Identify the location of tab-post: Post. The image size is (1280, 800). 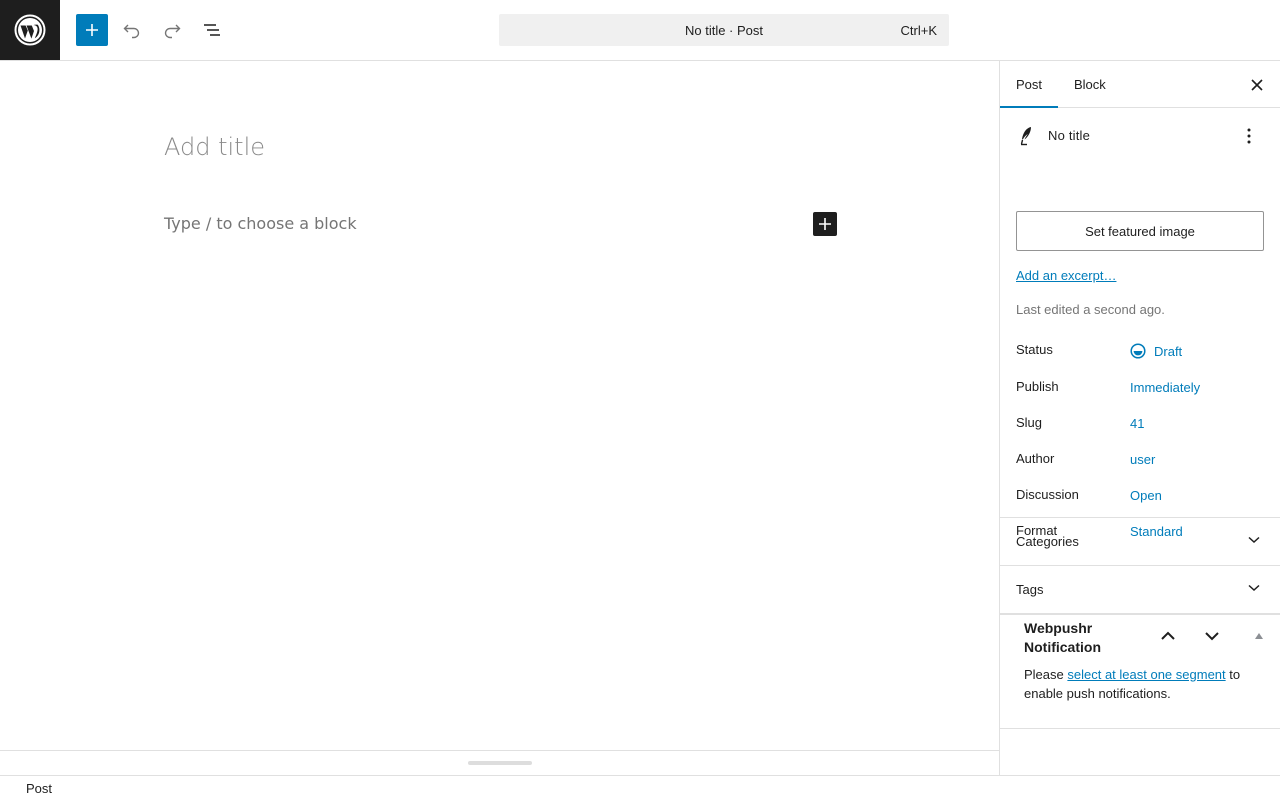
(1029, 84).